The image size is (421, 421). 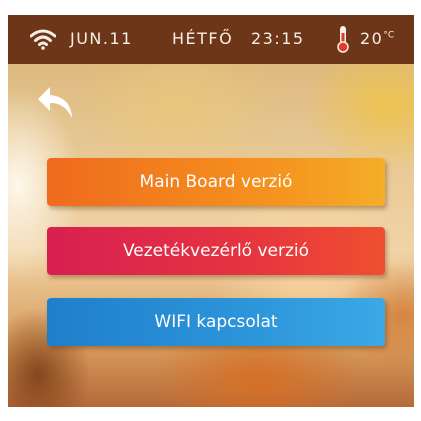 I want to click on wifi-connection-button: WIFI kapcsolat, so click(x=216, y=322).